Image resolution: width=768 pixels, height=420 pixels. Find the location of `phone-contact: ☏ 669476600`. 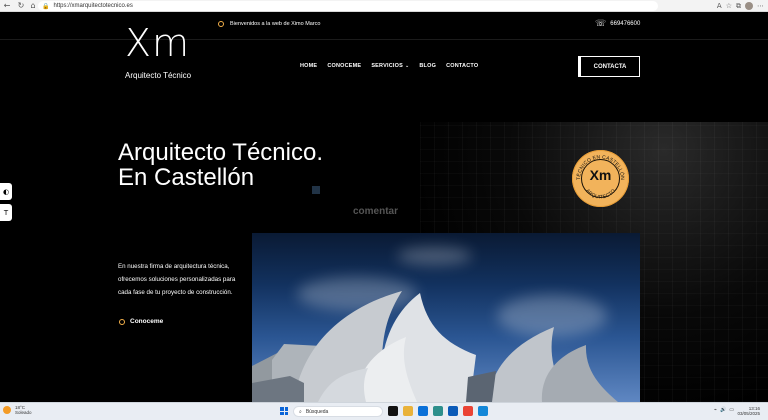

phone-contact: ☏ 669476600 is located at coordinates (617, 24).